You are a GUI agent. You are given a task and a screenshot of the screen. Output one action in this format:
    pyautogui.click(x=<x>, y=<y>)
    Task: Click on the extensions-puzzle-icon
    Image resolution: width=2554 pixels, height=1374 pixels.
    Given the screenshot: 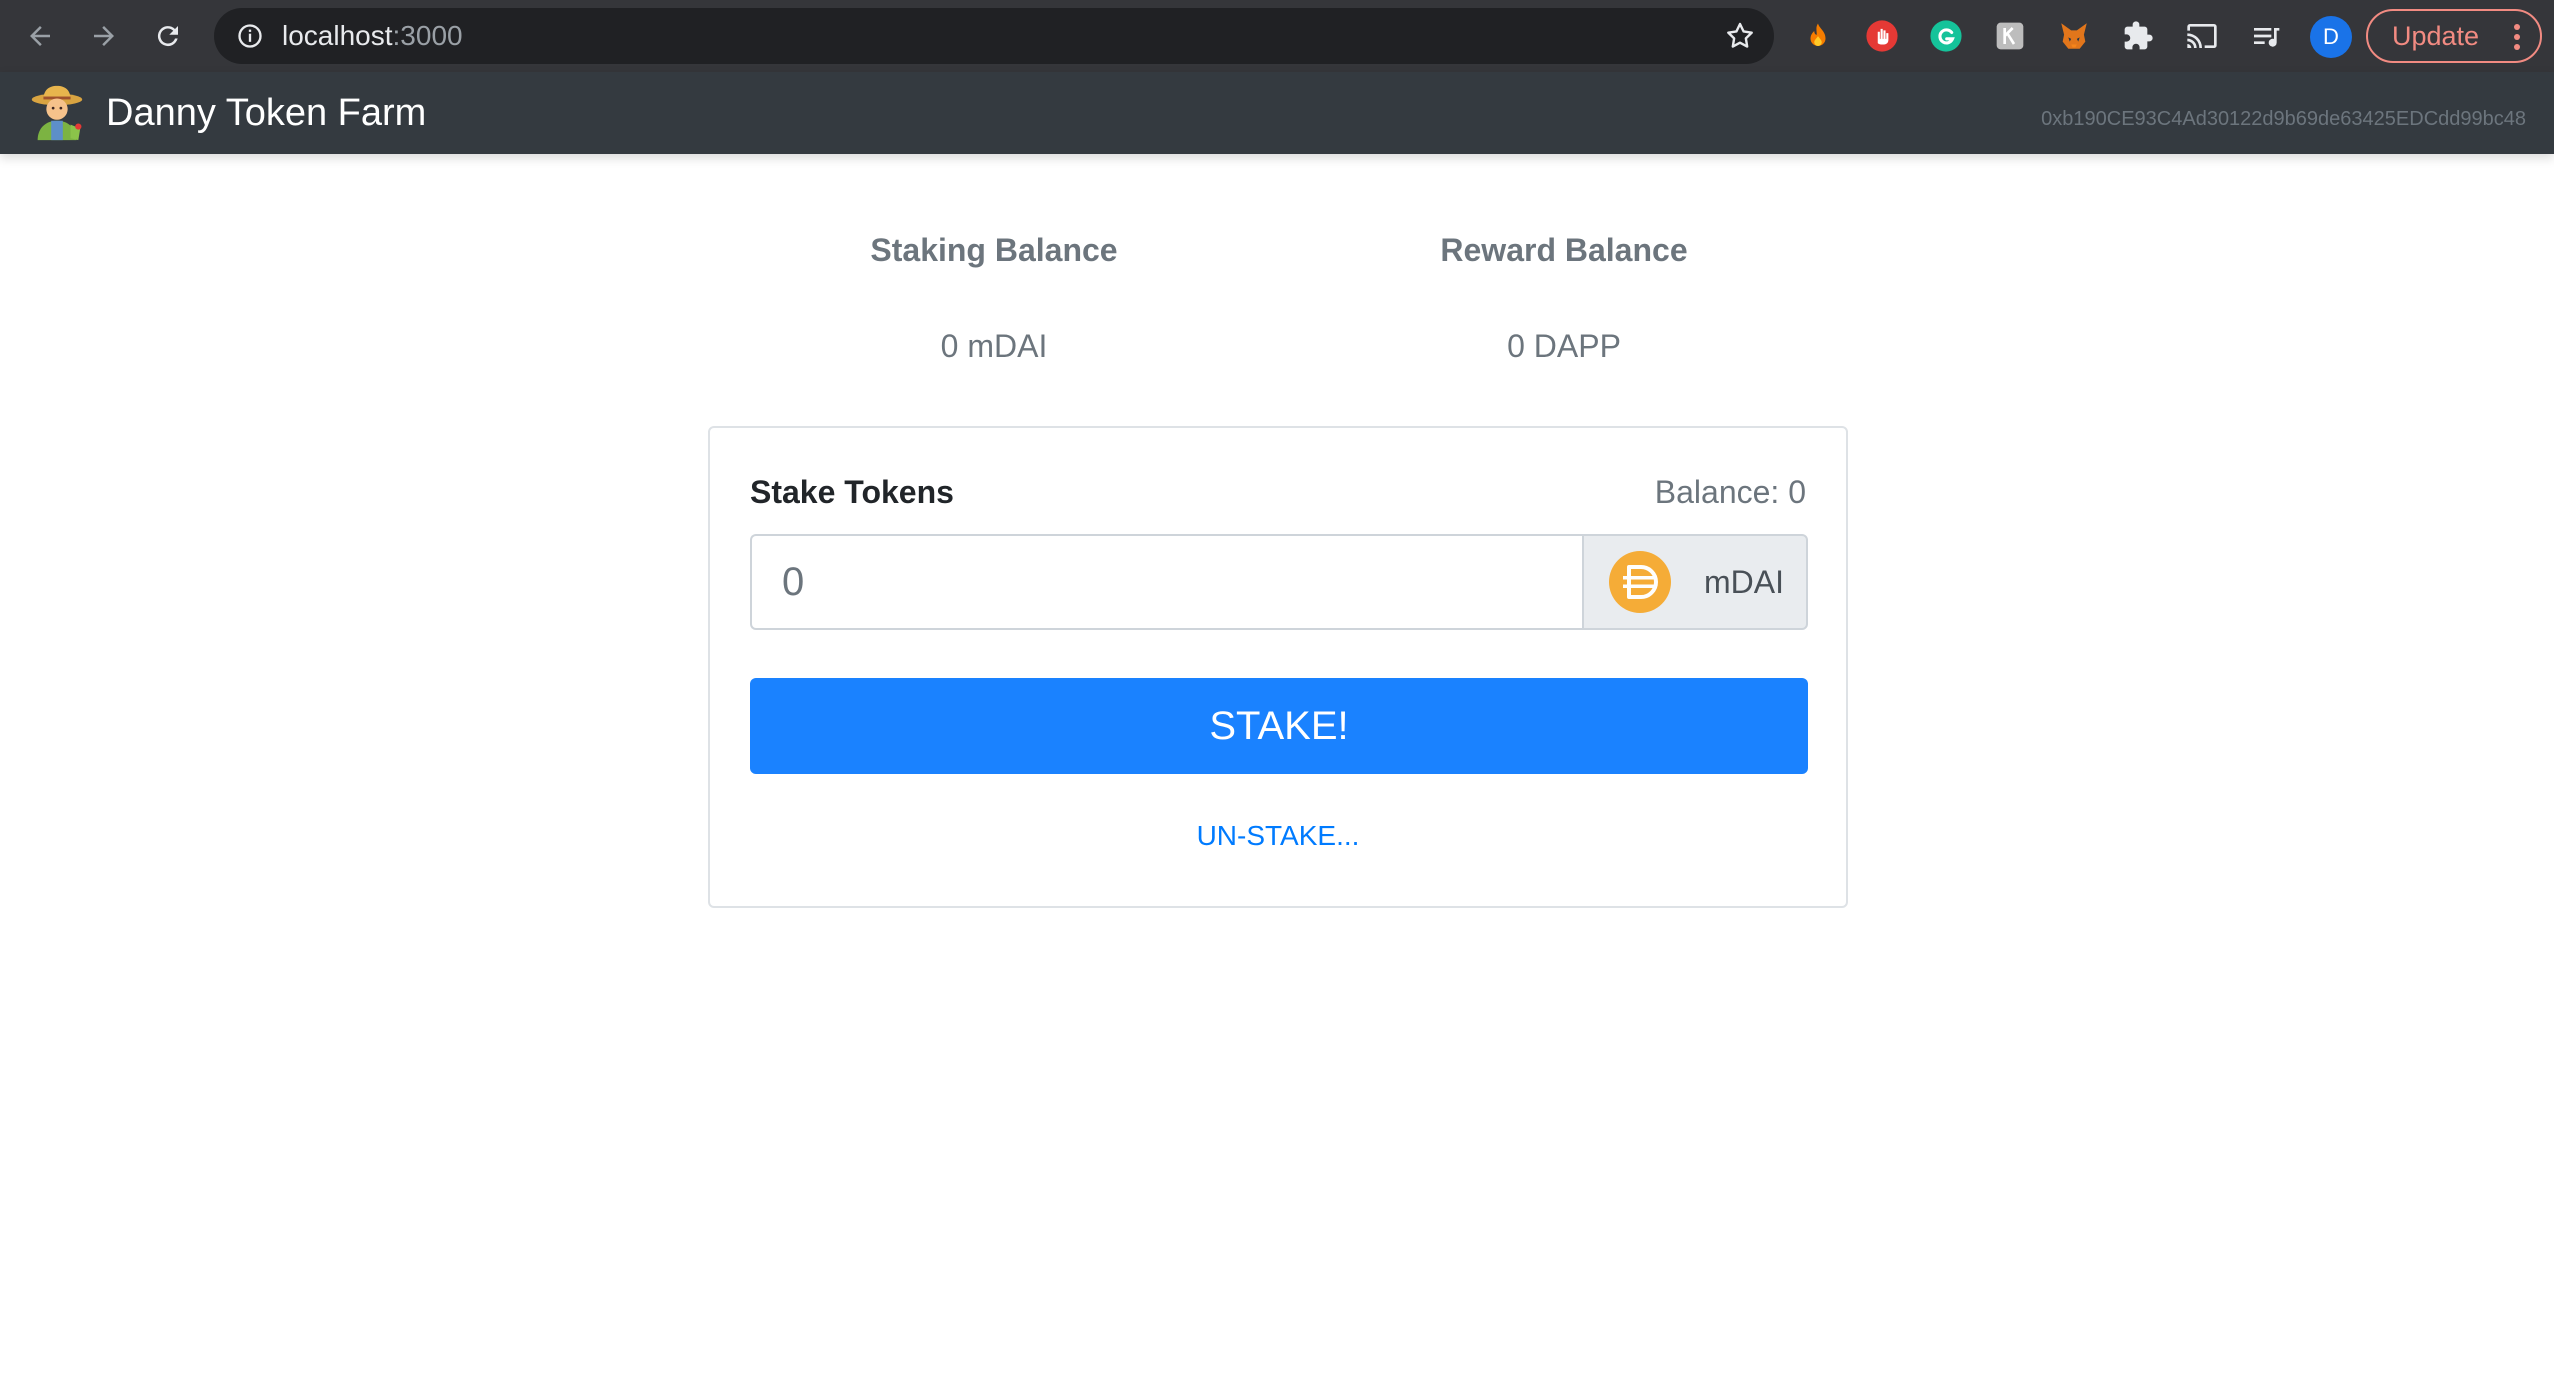 What is the action you would take?
    pyautogui.click(x=2138, y=36)
    